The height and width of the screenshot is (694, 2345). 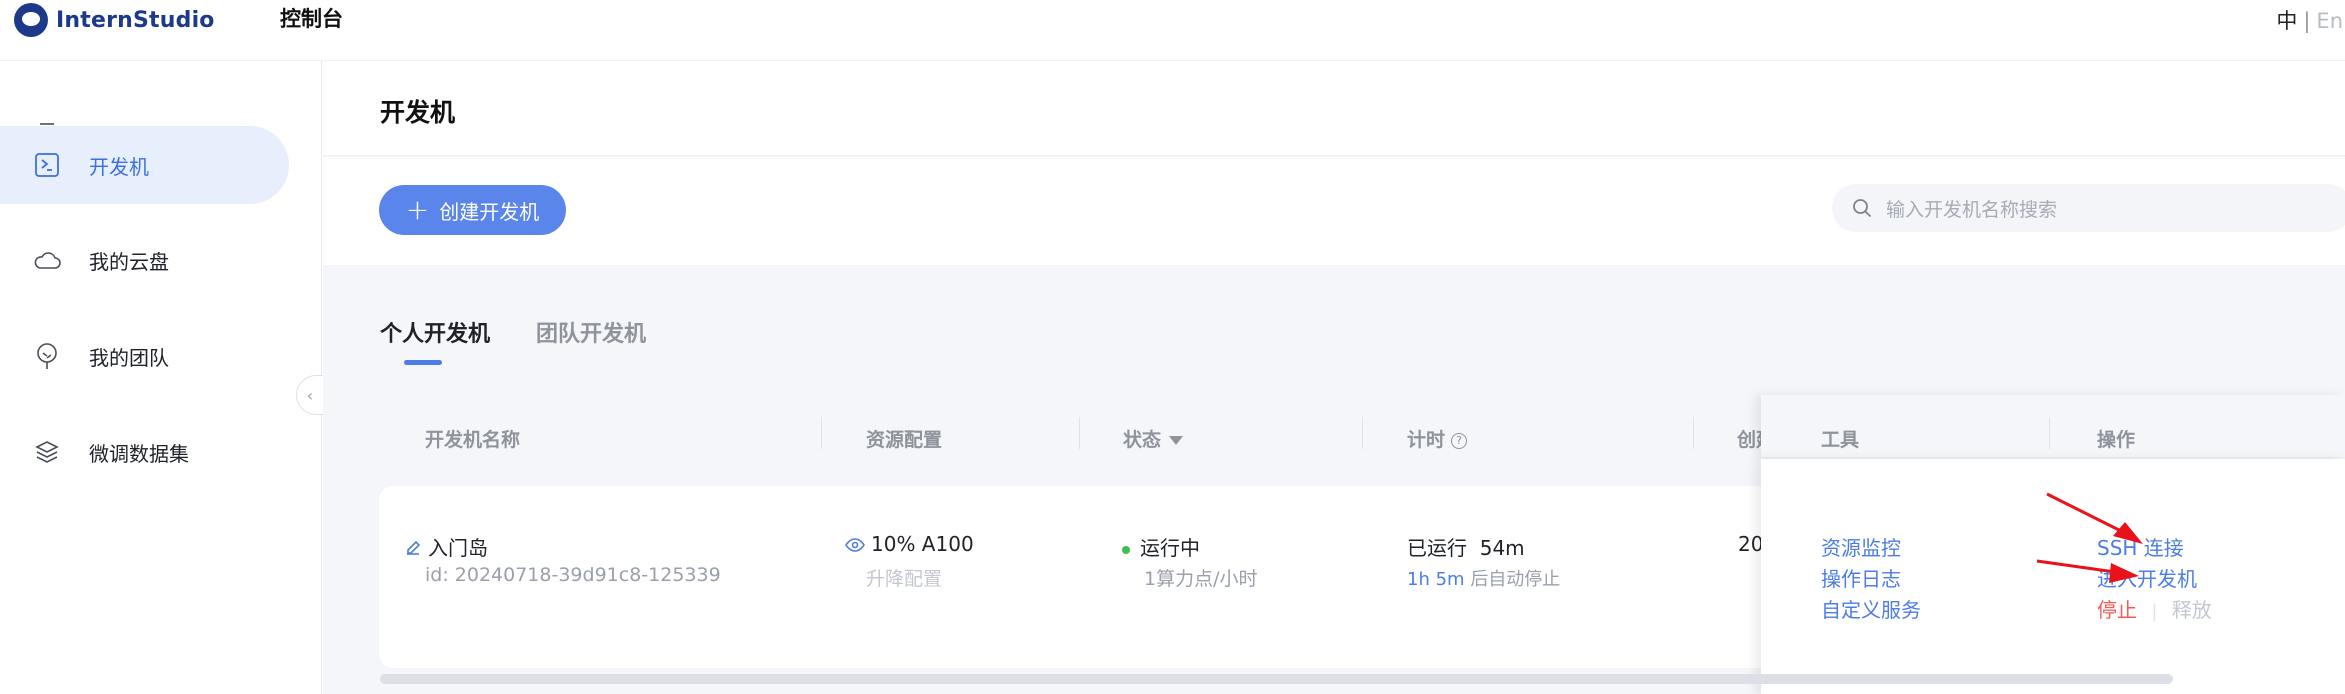 I want to click on search-icon, so click(x=1862, y=208).